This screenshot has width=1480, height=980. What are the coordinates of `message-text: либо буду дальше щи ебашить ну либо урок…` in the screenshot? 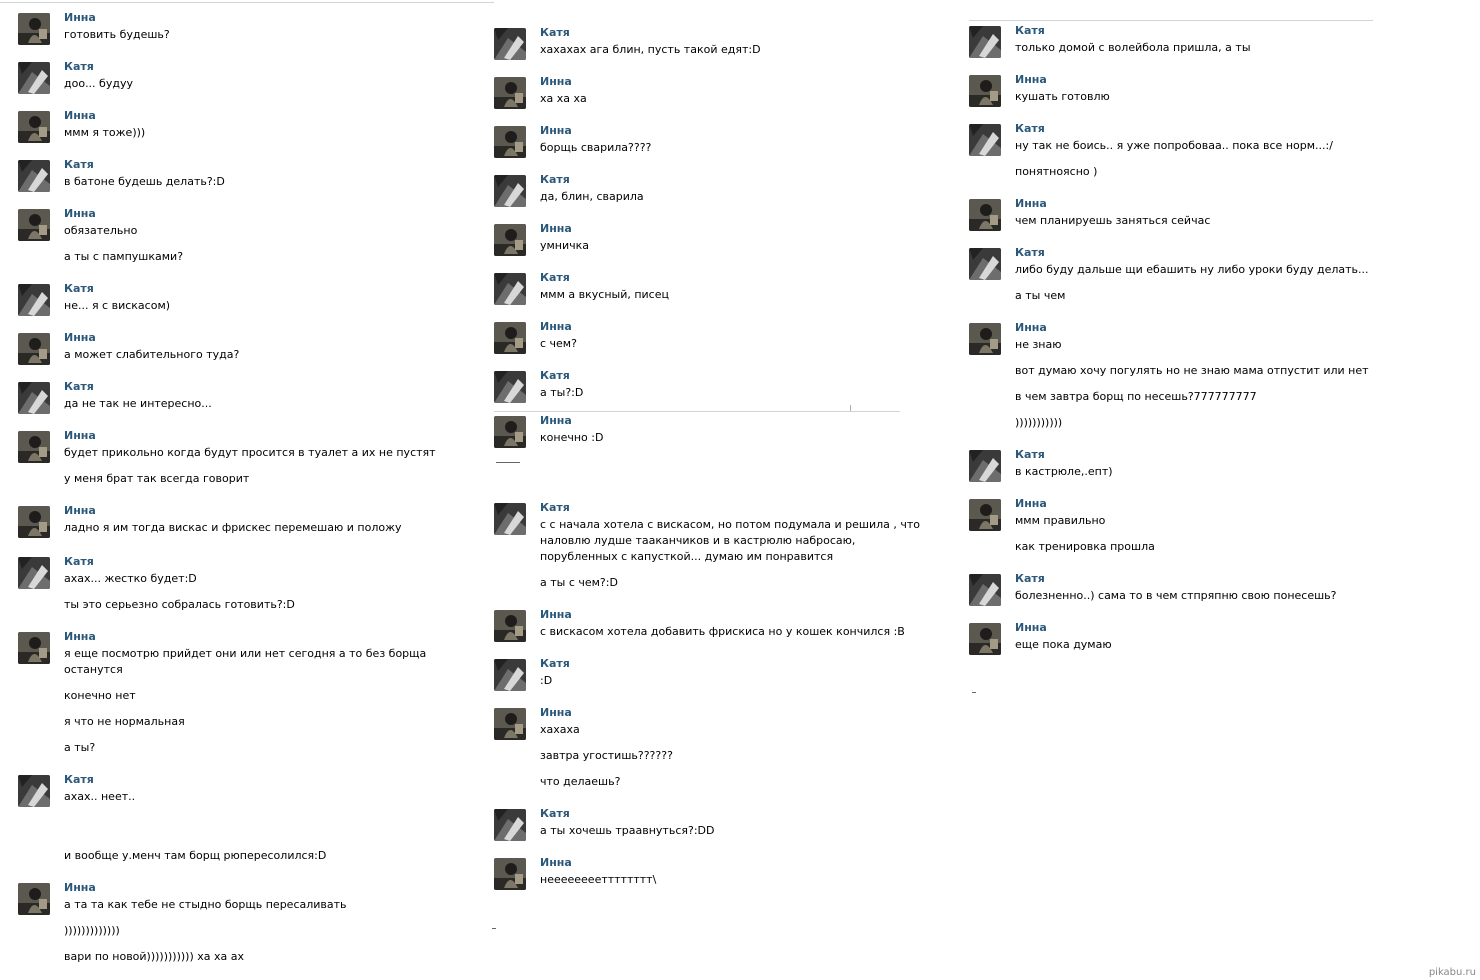 It's located at (1192, 269).